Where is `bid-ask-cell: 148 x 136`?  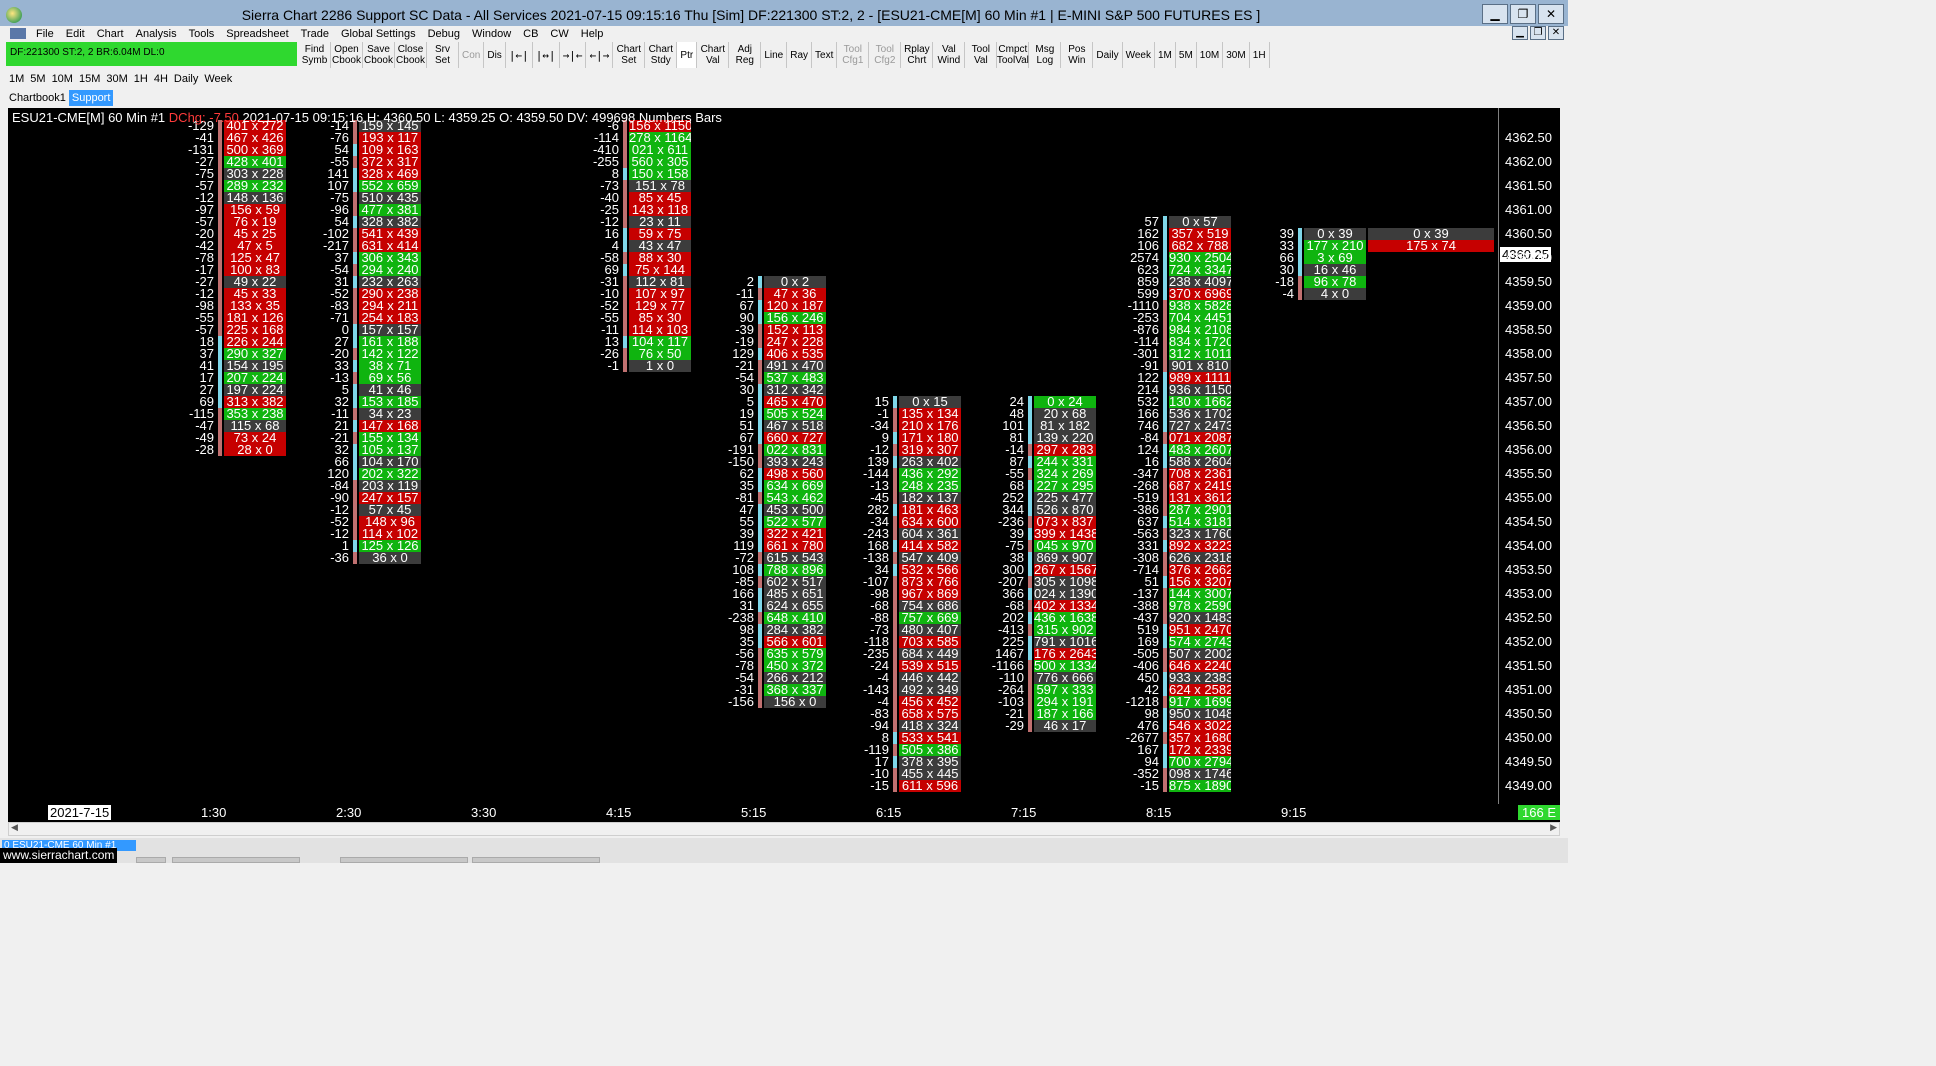
bid-ask-cell: 148 x 136 is located at coordinates (255, 198).